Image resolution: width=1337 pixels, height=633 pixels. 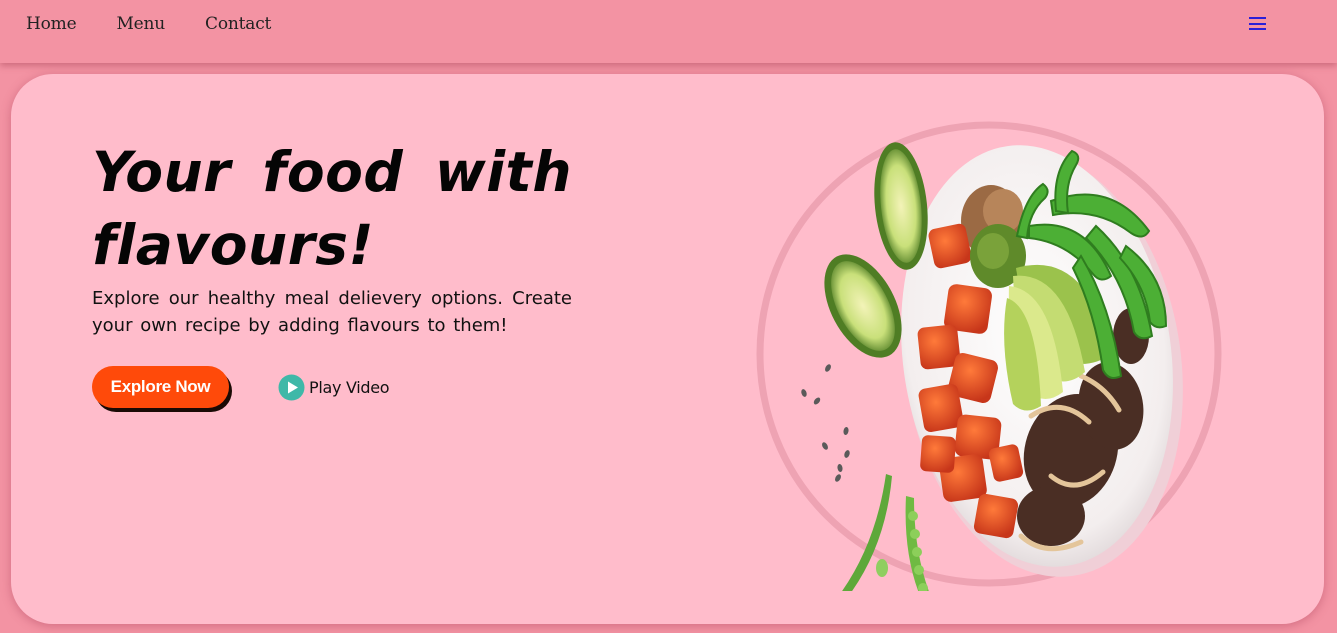 I want to click on top-navbar: Home Menu Contact, so click(x=668, y=31).